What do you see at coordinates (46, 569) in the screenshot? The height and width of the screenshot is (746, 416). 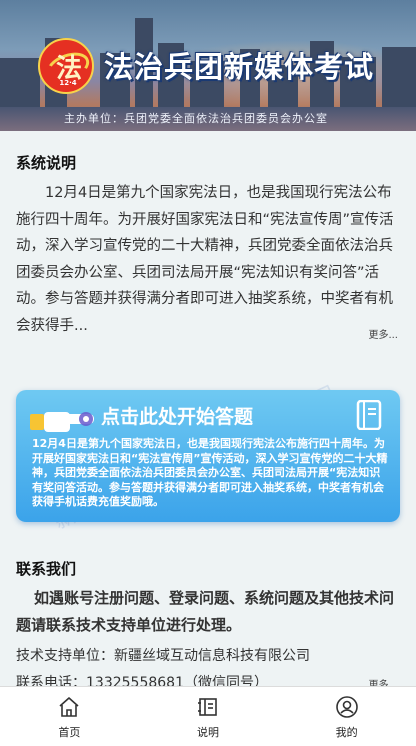 I see `contact-heading: 联系我们` at bounding box center [46, 569].